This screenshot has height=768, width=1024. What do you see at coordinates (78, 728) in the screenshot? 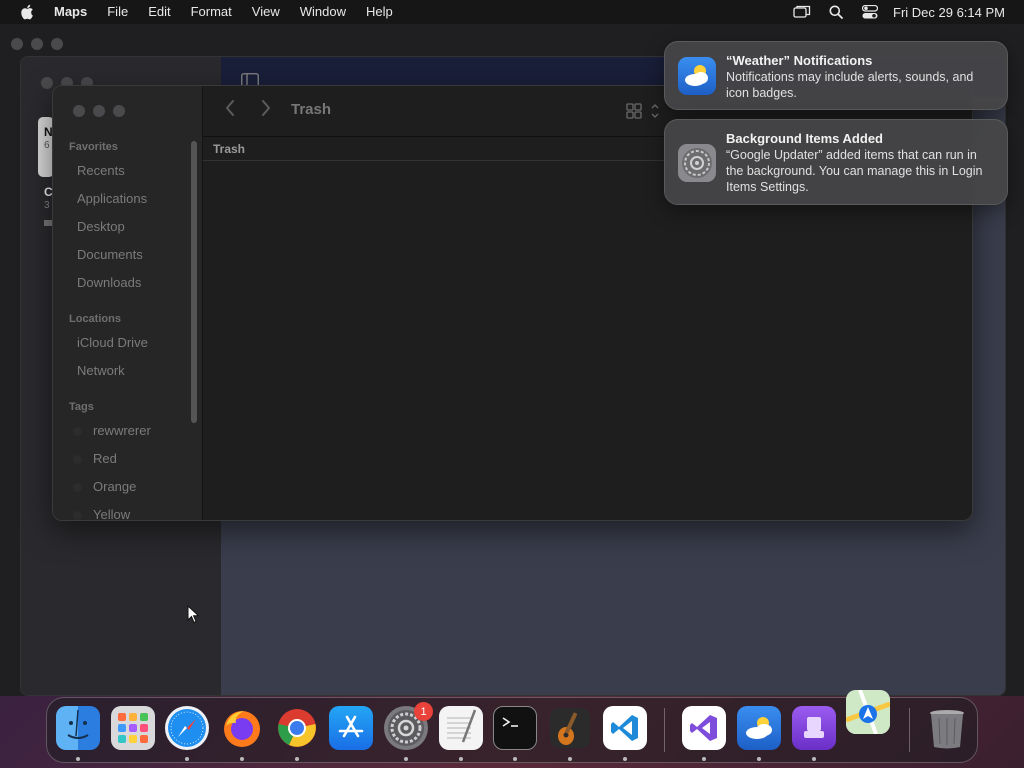
I see `finder-icon` at bounding box center [78, 728].